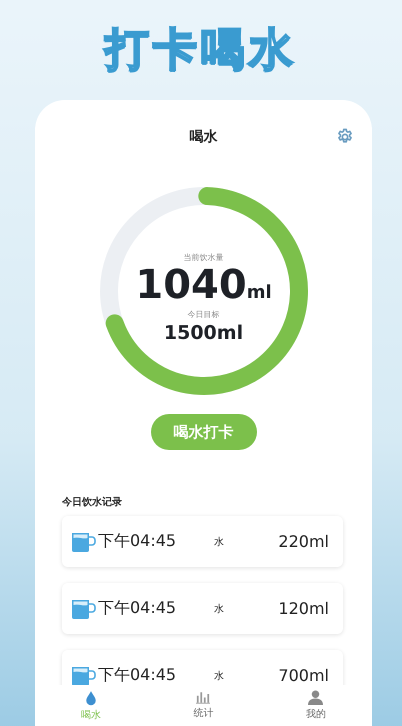  What do you see at coordinates (191, 285) in the screenshot?
I see `current-intake-value: 1040` at bounding box center [191, 285].